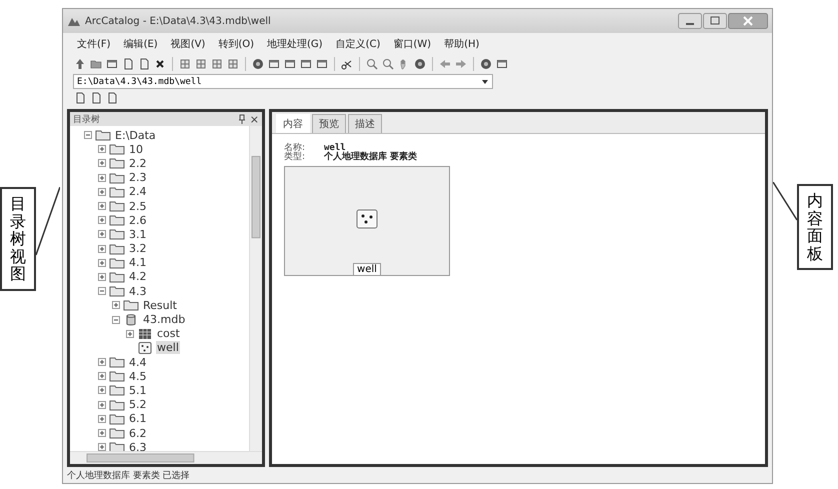 This screenshot has width=838, height=489. What do you see at coordinates (242, 119) in the screenshot?
I see `pin-icon` at bounding box center [242, 119].